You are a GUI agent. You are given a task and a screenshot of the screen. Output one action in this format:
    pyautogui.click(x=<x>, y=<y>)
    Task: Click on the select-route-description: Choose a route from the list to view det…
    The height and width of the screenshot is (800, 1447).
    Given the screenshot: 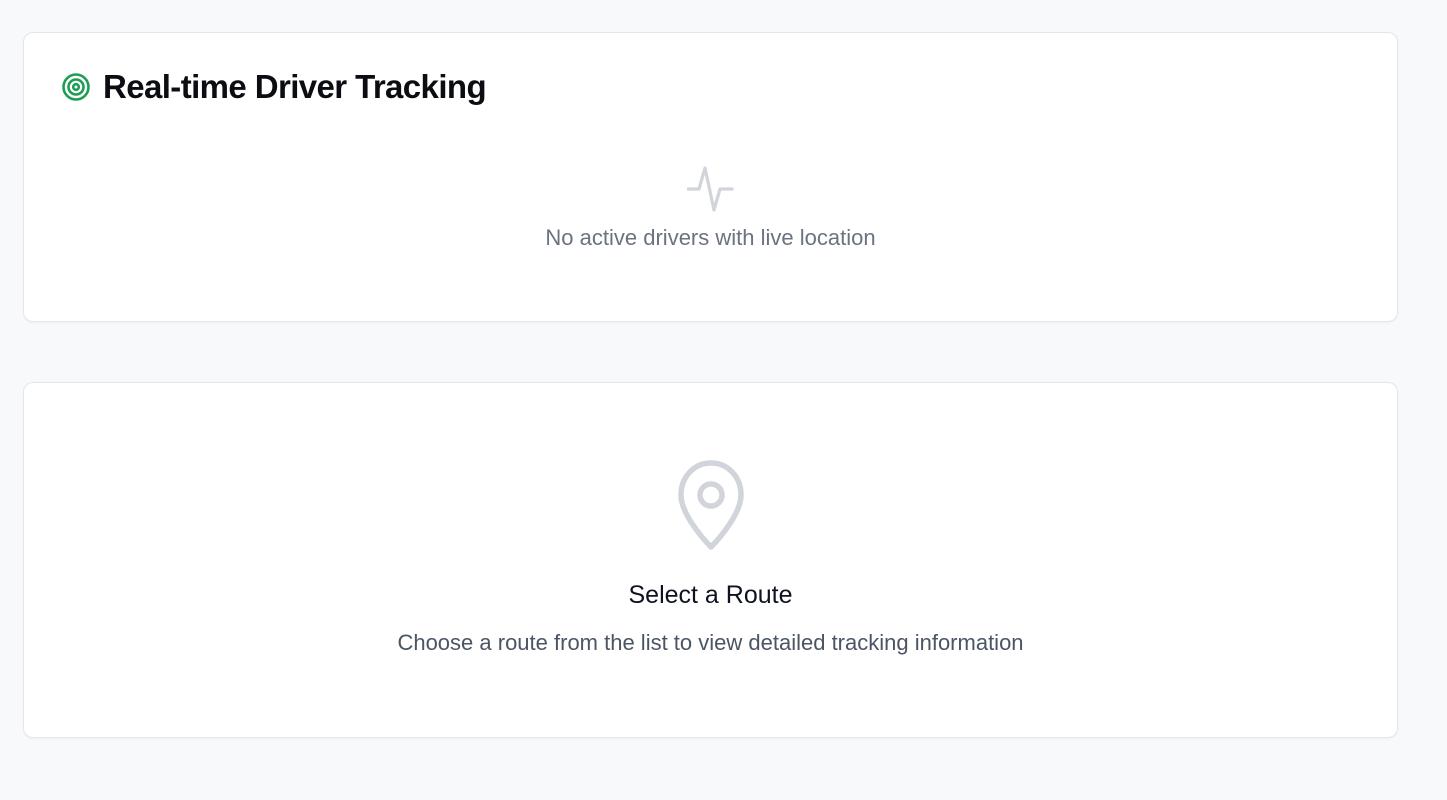 What is the action you would take?
    pyautogui.click(x=710, y=642)
    